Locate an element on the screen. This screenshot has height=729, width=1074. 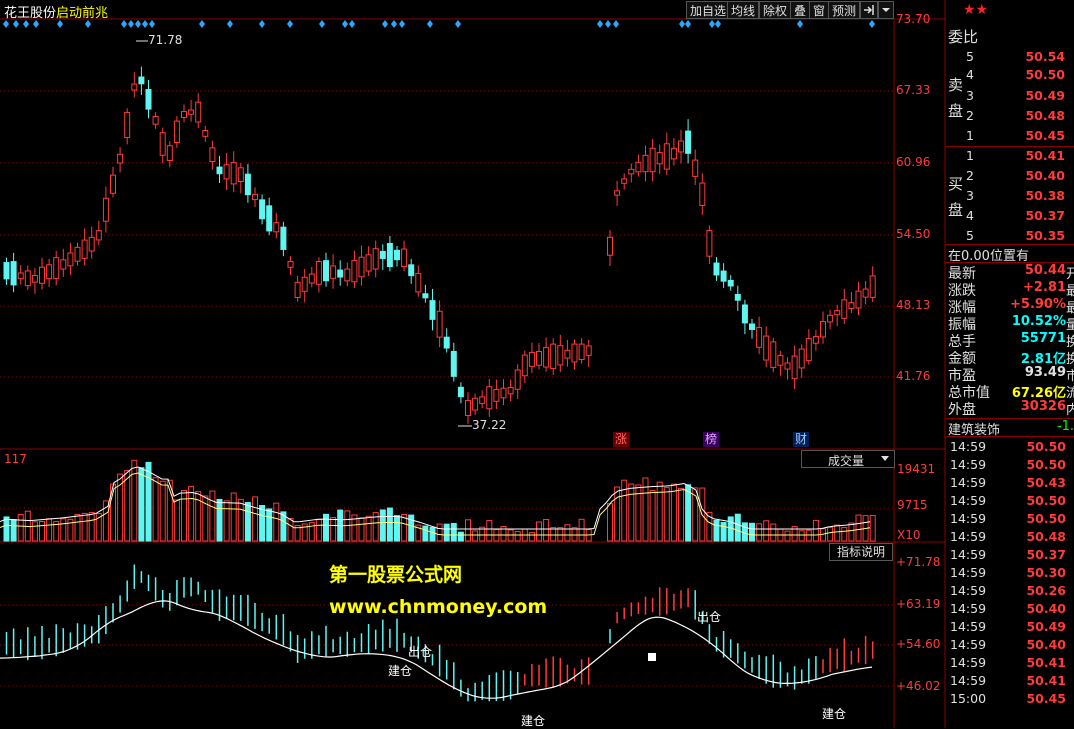
tick-row: 14:59 50.41 is located at coordinates (1011, 664).